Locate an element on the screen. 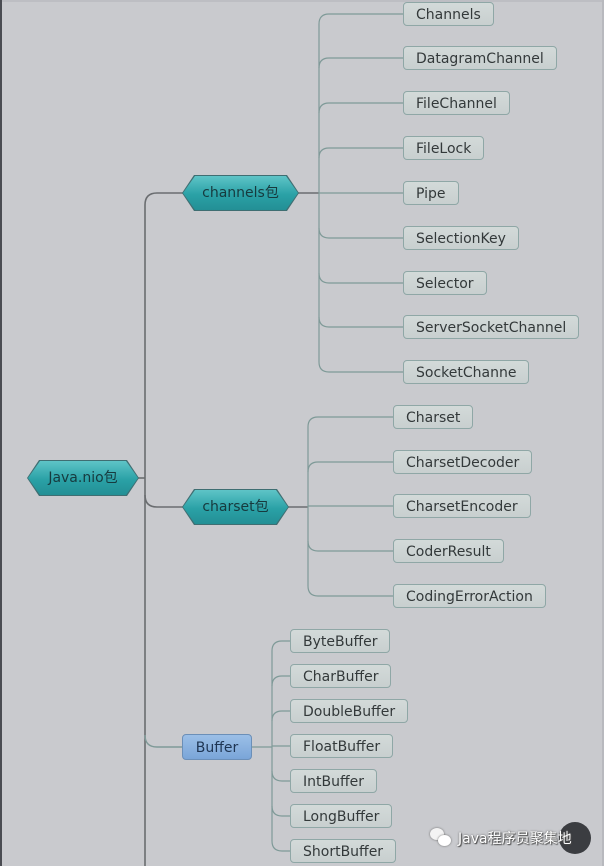 Image resolution: width=604 pixels, height=866 pixels. leaf-label: Pipe is located at coordinates (431, 194).